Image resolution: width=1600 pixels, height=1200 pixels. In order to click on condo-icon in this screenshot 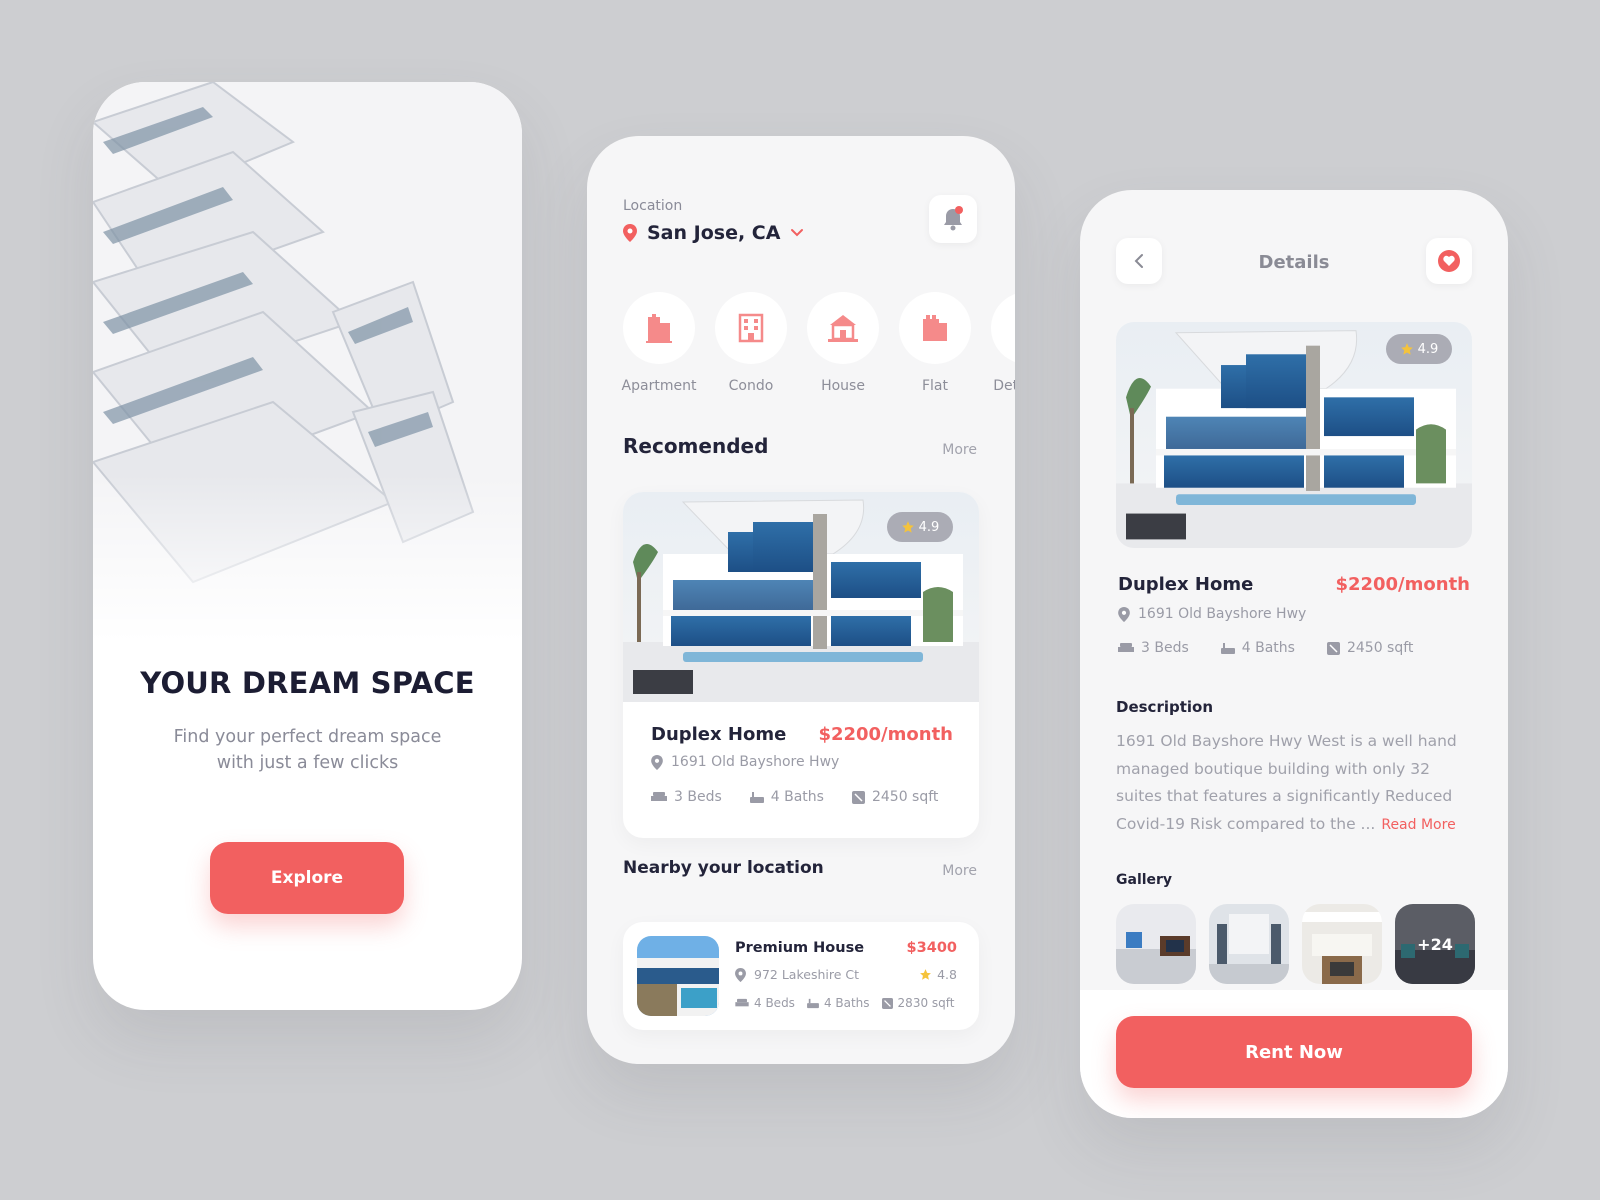, I will do `click(751, 328)`.